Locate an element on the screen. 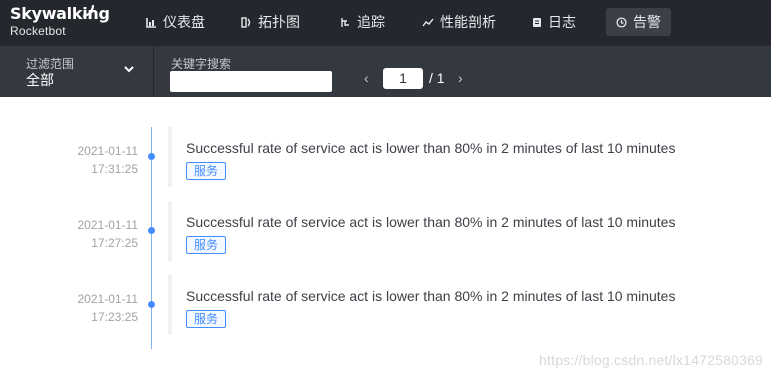 This screenshot has height=379, width=771. nav-item-log: 日志 is located at coordinates (554, 22).